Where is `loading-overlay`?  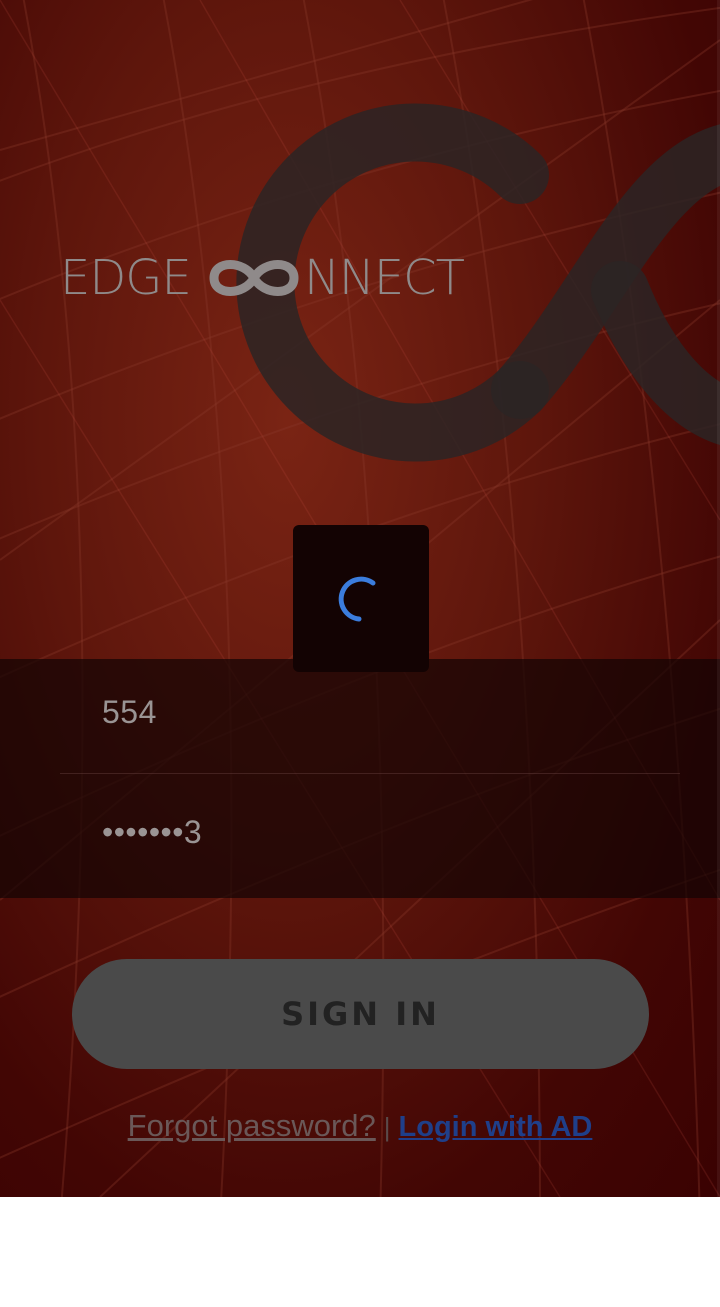 loading-overlay is located at coordinates (361, 598).